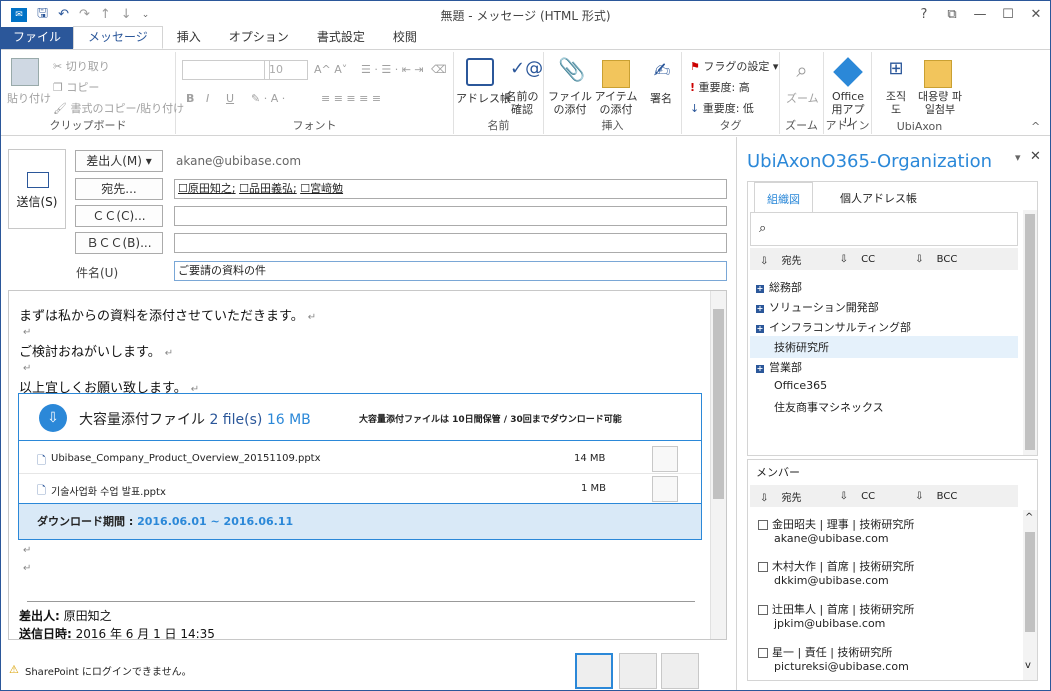 The height and width of the screenshot is (691, 1051). I want to click on tree-item: 住友商事マシネックス, so click(829, 407).